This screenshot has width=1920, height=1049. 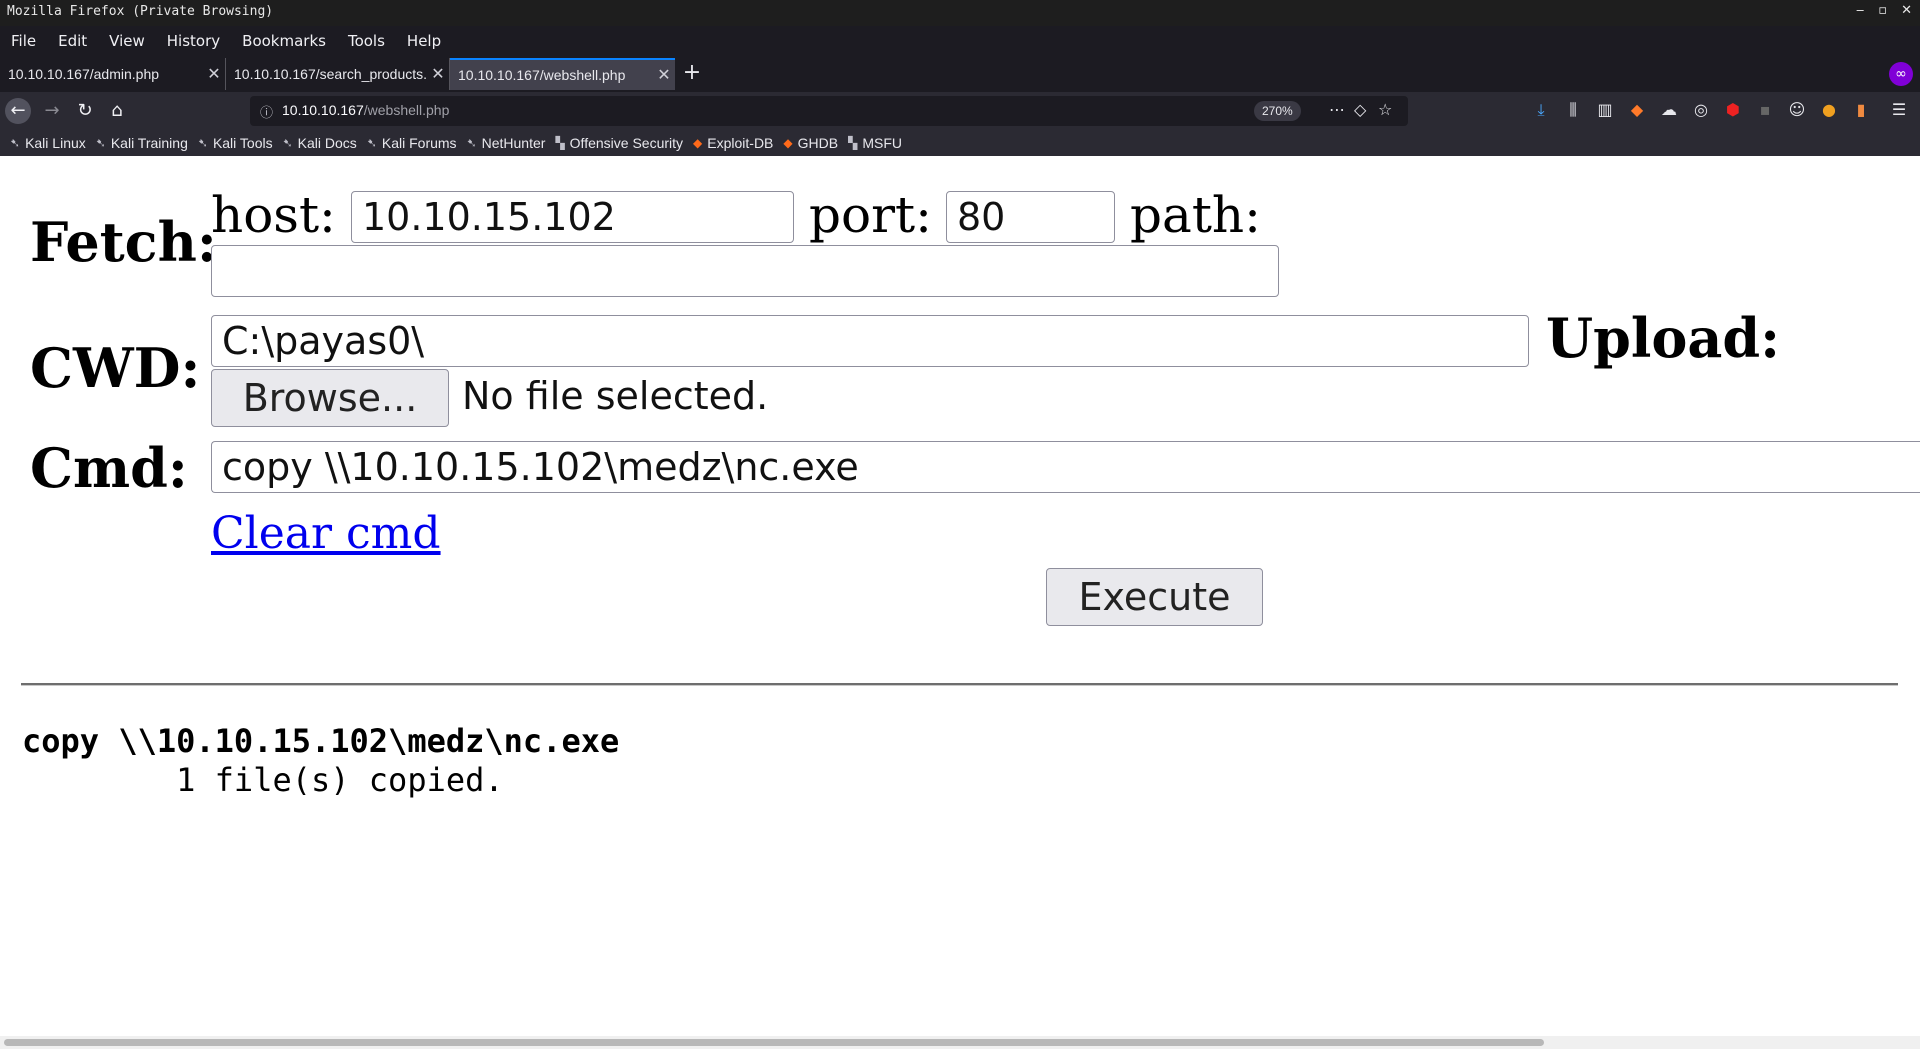 I want to click on cmd-input: copy \\10.10.15.102\medz\nc.exe, so click(x=1065, y=467).